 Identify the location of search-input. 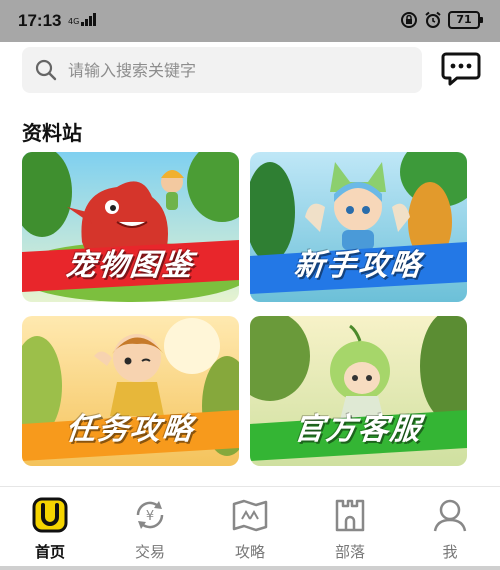
(233, 70).